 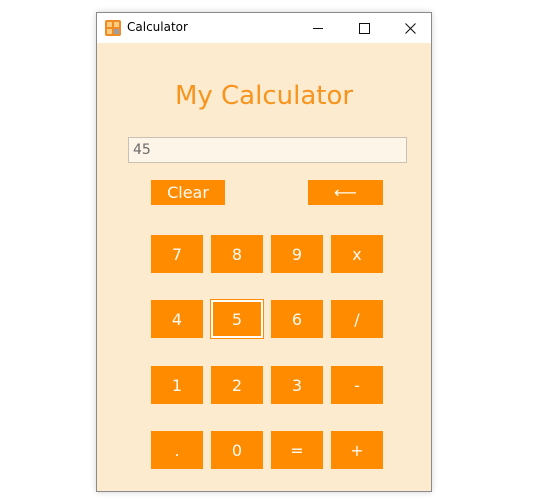 What do you see at coordinates (157, 27) in the screenshot?
I see `window-title: Calculator` at bounding box center [157, 27].